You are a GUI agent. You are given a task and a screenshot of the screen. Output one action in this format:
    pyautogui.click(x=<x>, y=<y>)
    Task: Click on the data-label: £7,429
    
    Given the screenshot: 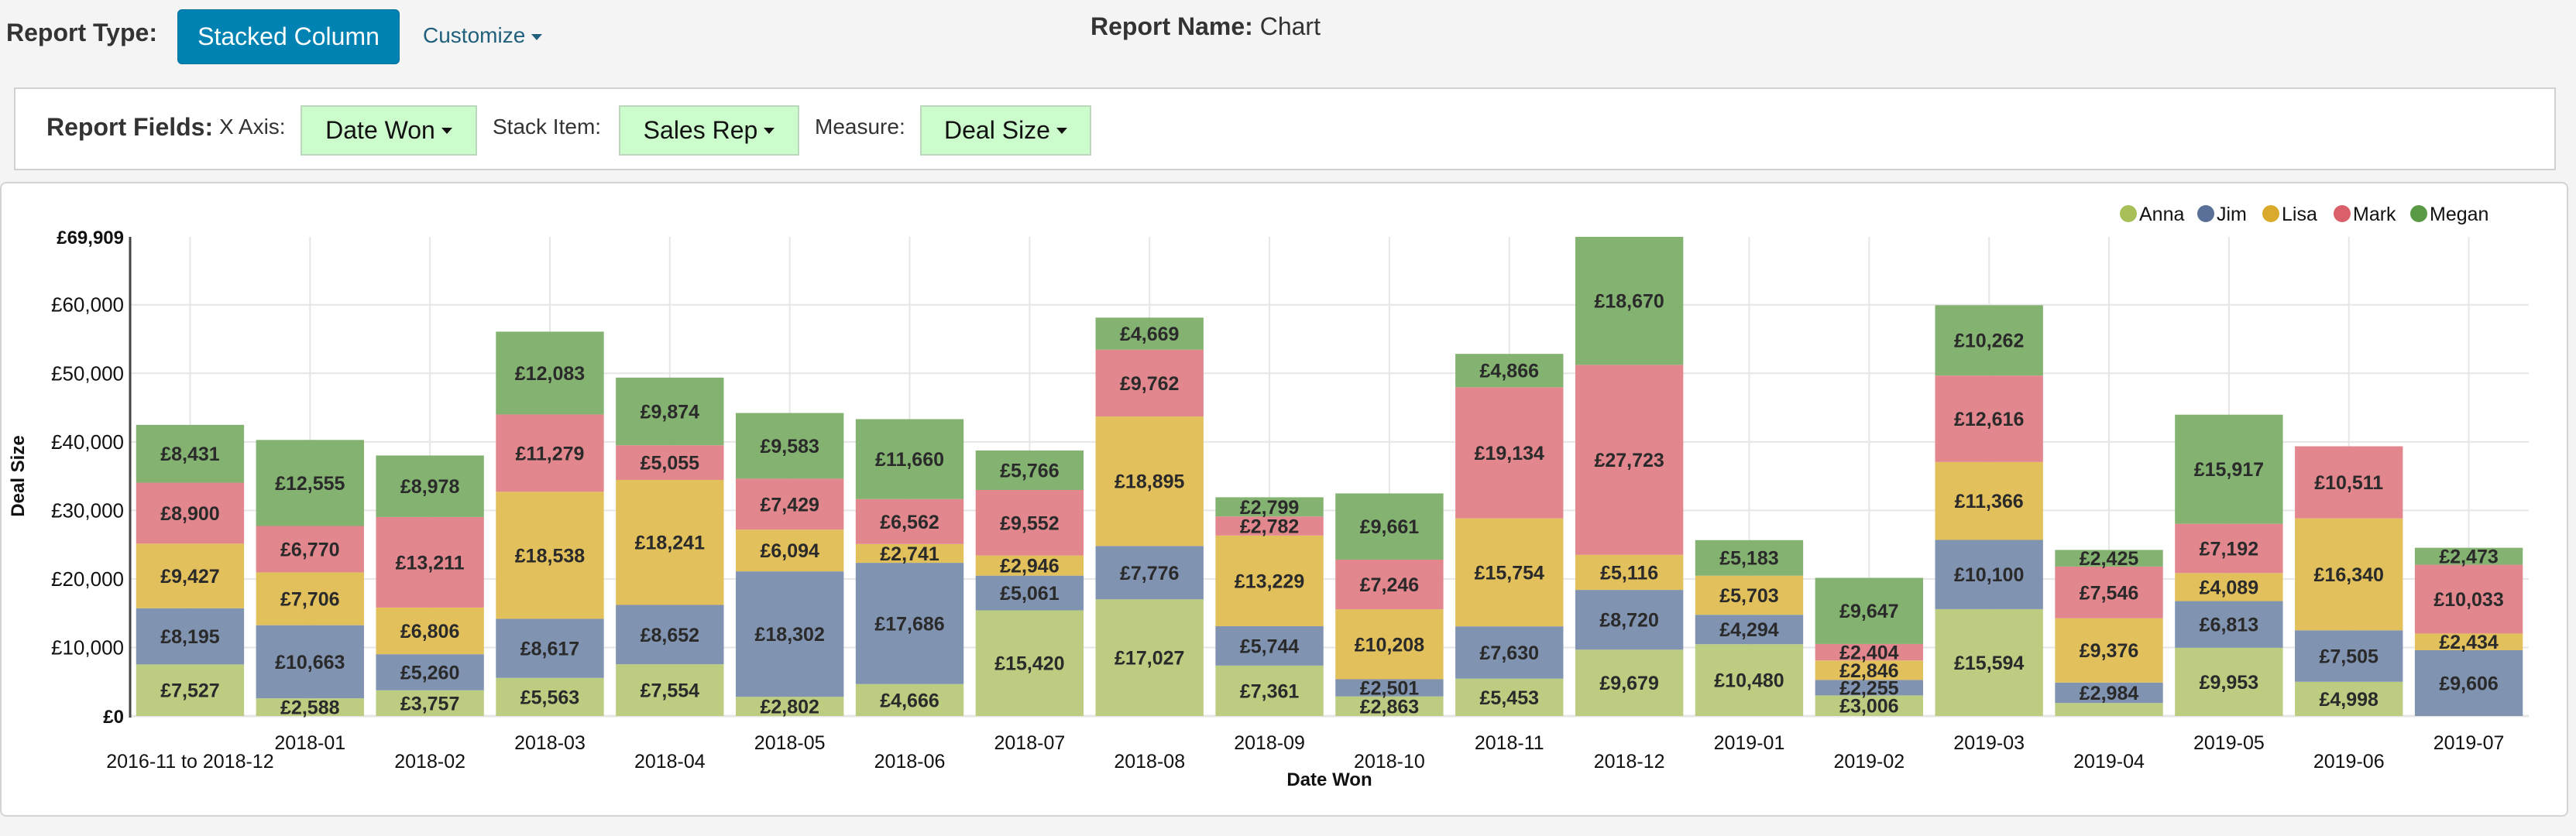 What is the action you would take?
    pyautogui.click(x=789, y=505)
    